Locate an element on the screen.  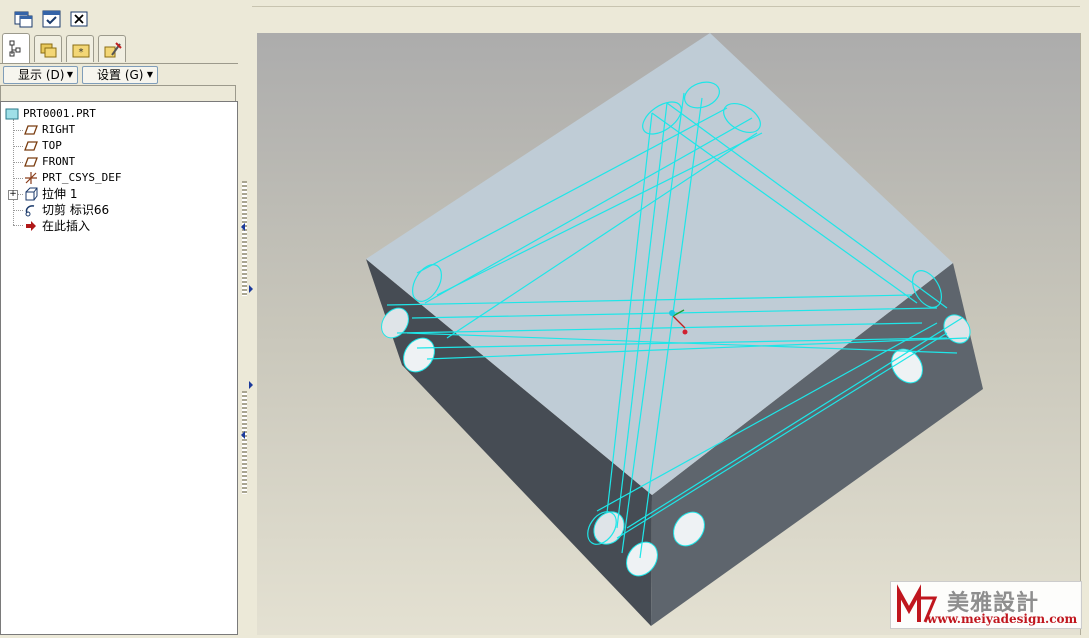
tree-item-extrude: 拉伸 1 is located at coordinates (51, 194).